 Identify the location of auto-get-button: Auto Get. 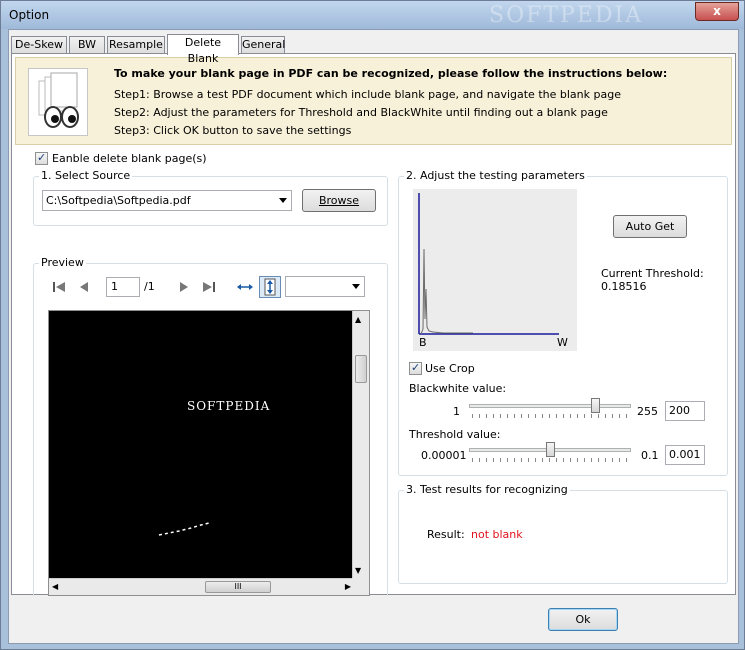
(650, 226).